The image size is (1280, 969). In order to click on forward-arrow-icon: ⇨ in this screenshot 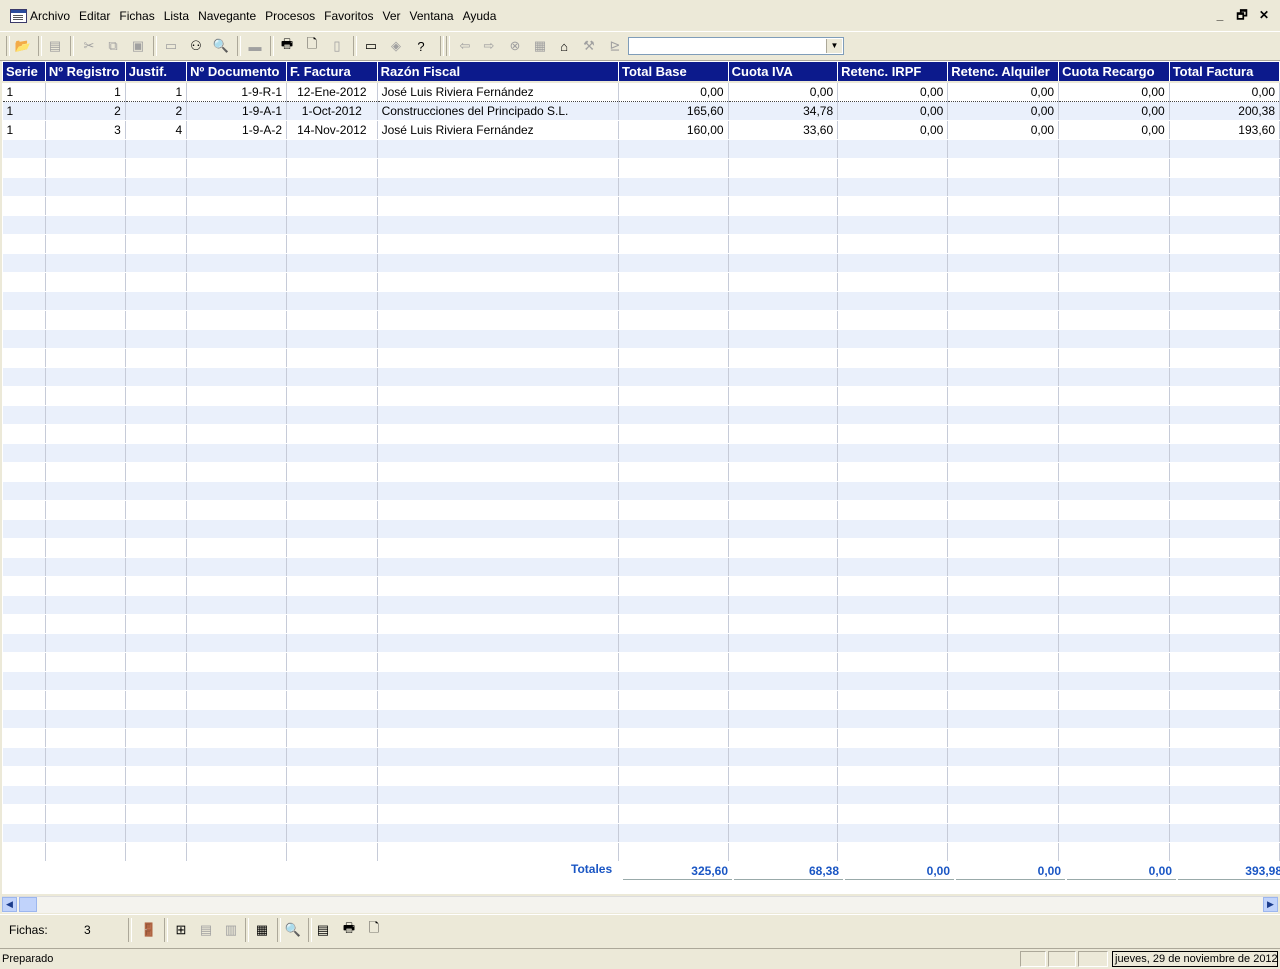, I will do `click(489, 46)`.